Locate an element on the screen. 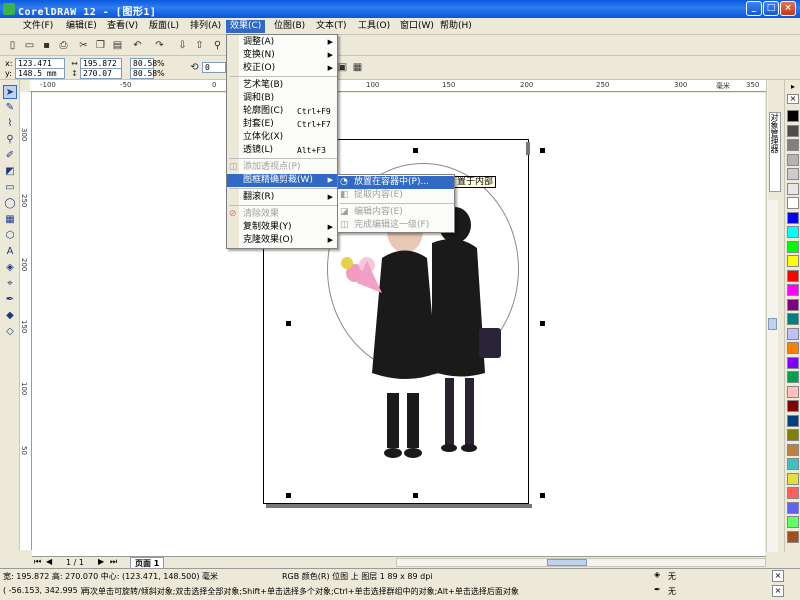 The height and width of the screenshot is (600, 800). menu-item-contour: 轮廓图(C) Ctrl+F9 is located at coordinates (282, 111).